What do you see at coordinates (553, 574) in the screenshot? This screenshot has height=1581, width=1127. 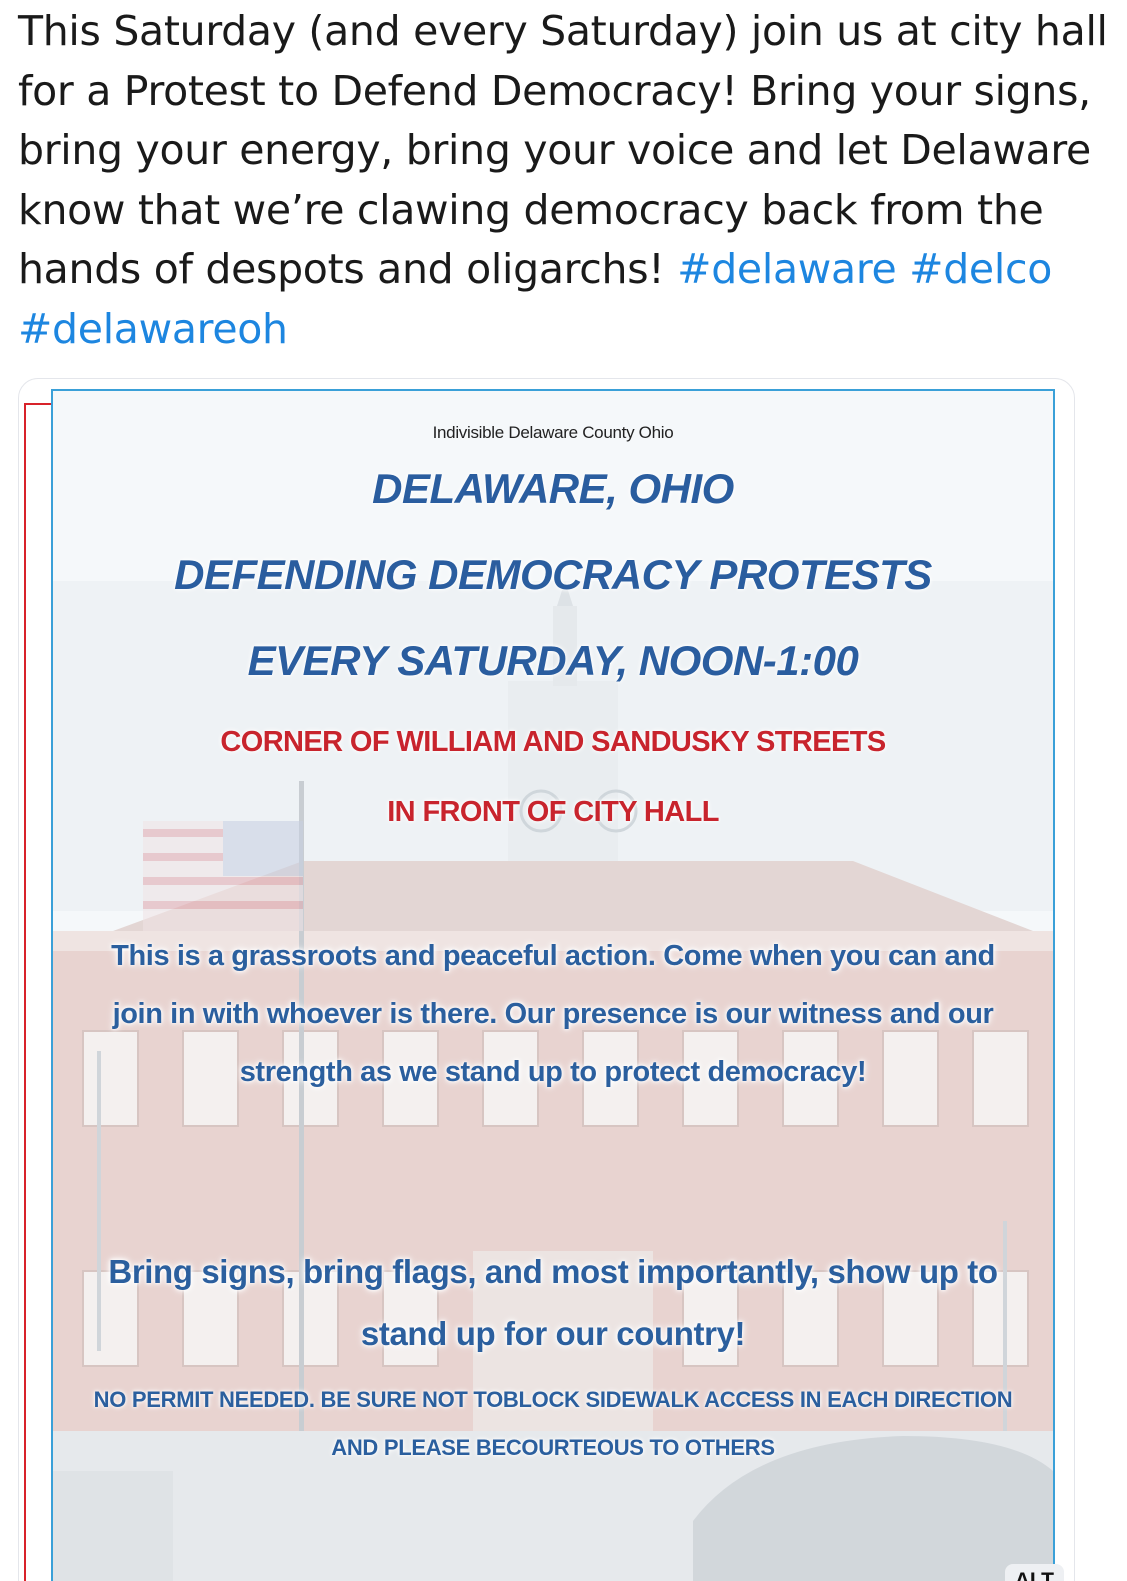 I see `flyer-heading-event: DEFENDING DEMOCRACY PROTESTS` at bounding box center [553, 574].